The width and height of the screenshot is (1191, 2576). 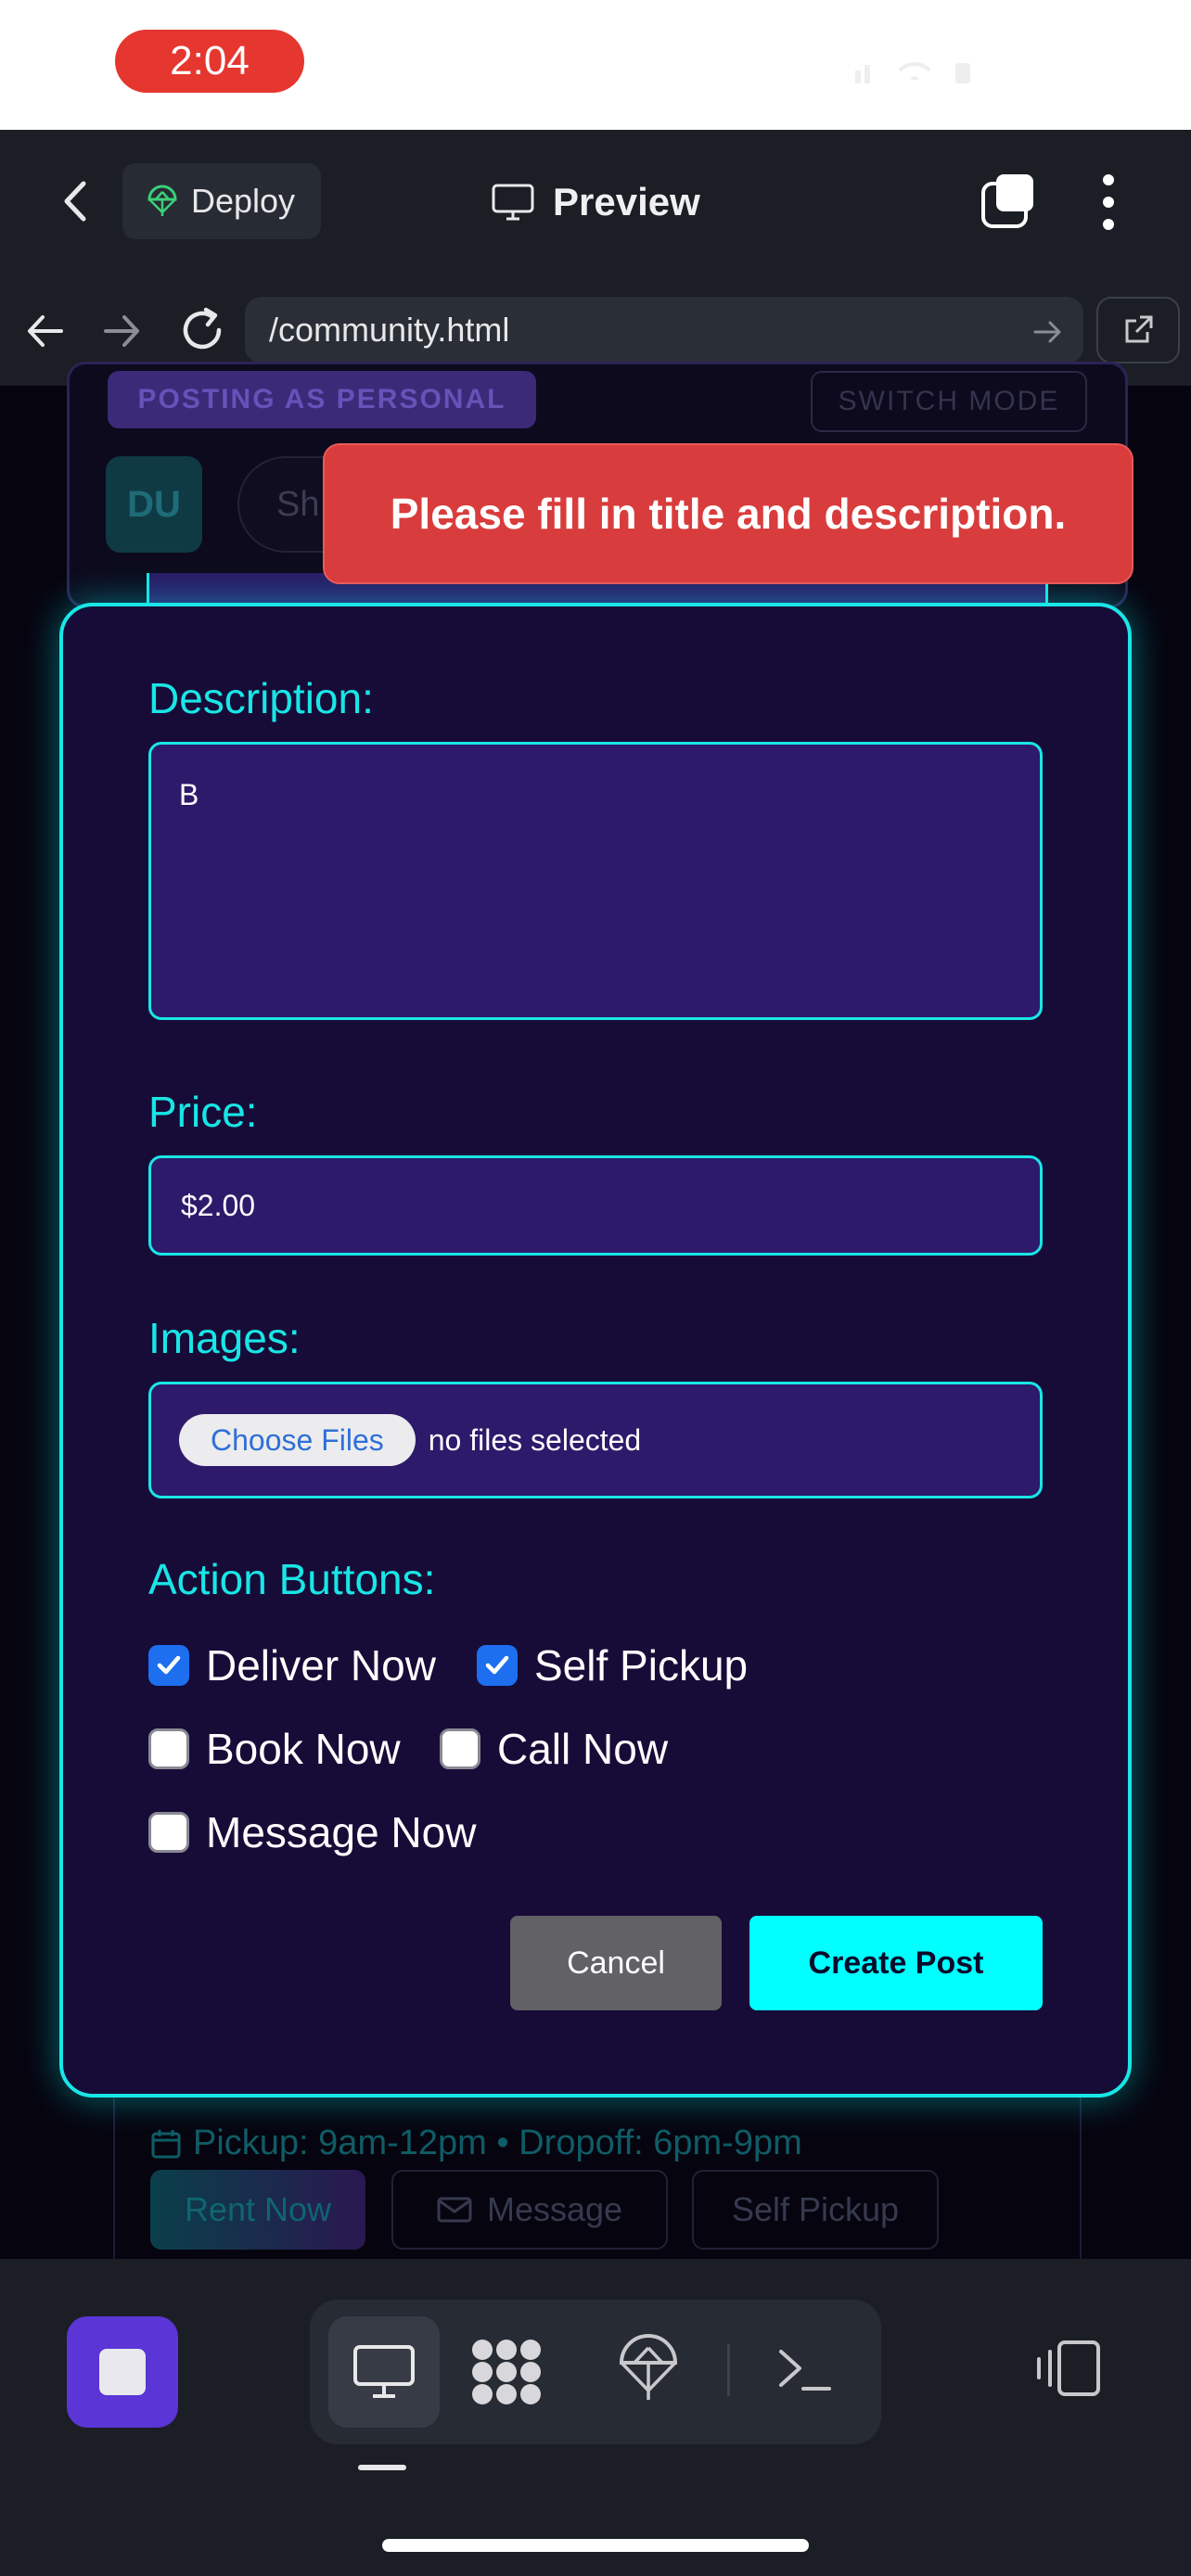 I want to click on terminal-icon, so click(x=805, y=2370).